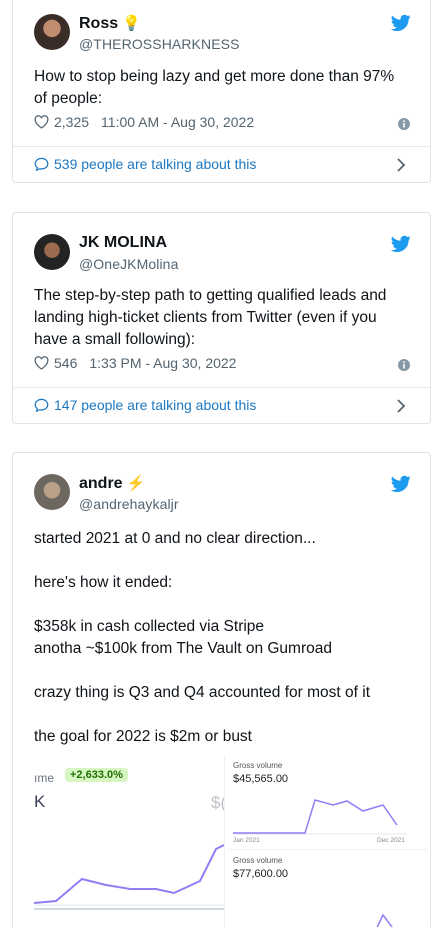  I want to click on conversation-link: 147 people are talking about this, so click(145, 405).